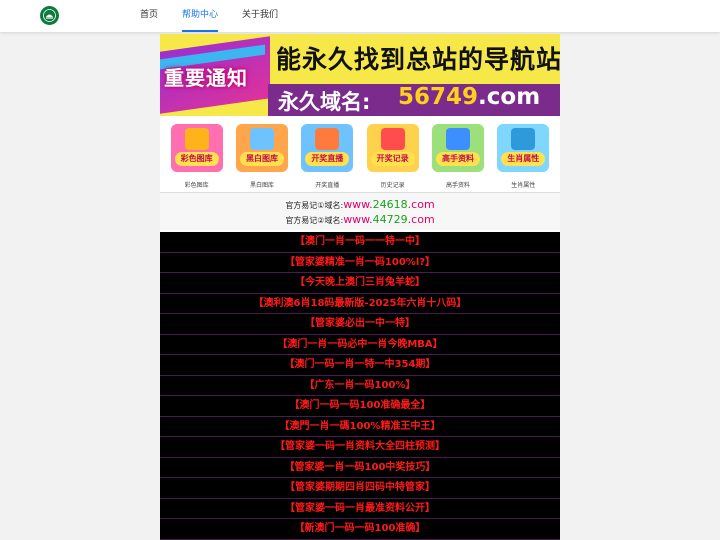  Describe the element at coordinates (206, 78) in the screenshot. I see `banner-tag: 重要通知` at that location.